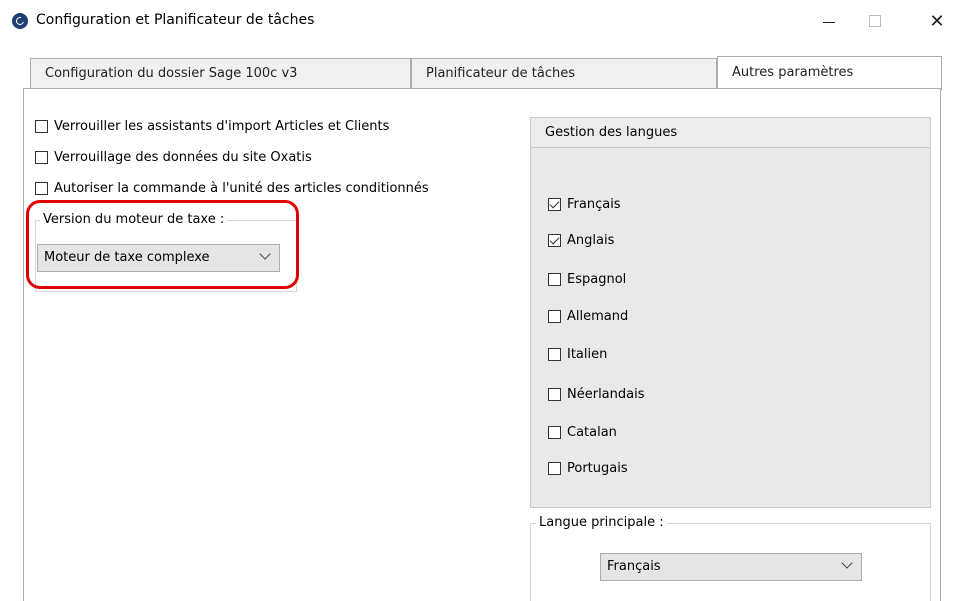  Describe the element at coordinates (594, 204) in the screenshot. I see `lang-label: Français` at that location.